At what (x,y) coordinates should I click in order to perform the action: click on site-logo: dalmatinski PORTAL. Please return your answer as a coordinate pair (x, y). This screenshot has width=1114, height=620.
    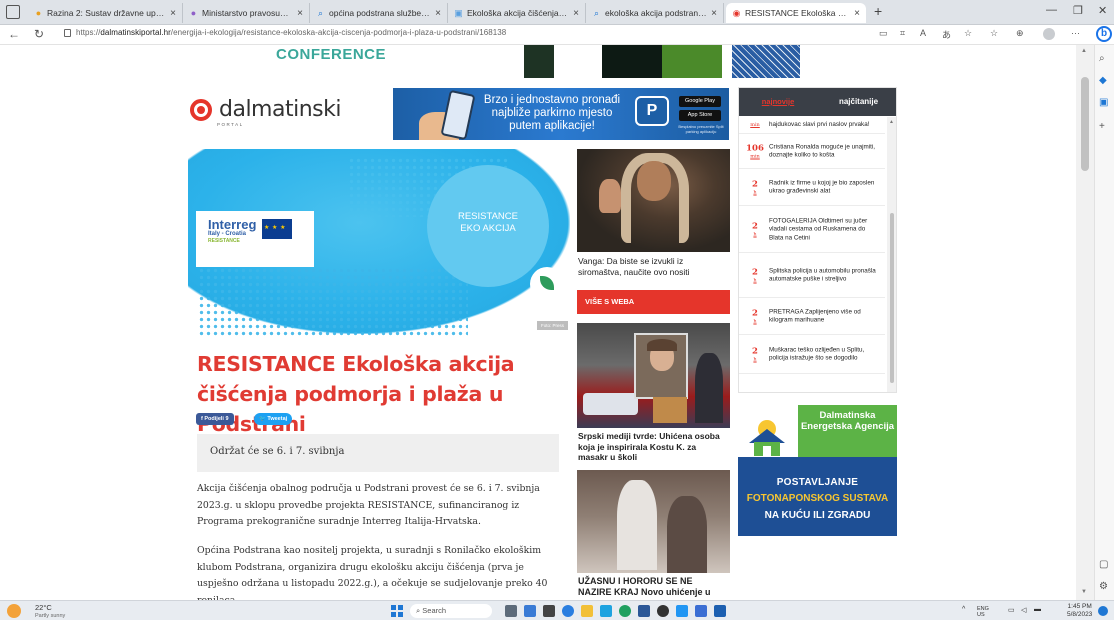
    Looking at the image, I should click on (265, 112).